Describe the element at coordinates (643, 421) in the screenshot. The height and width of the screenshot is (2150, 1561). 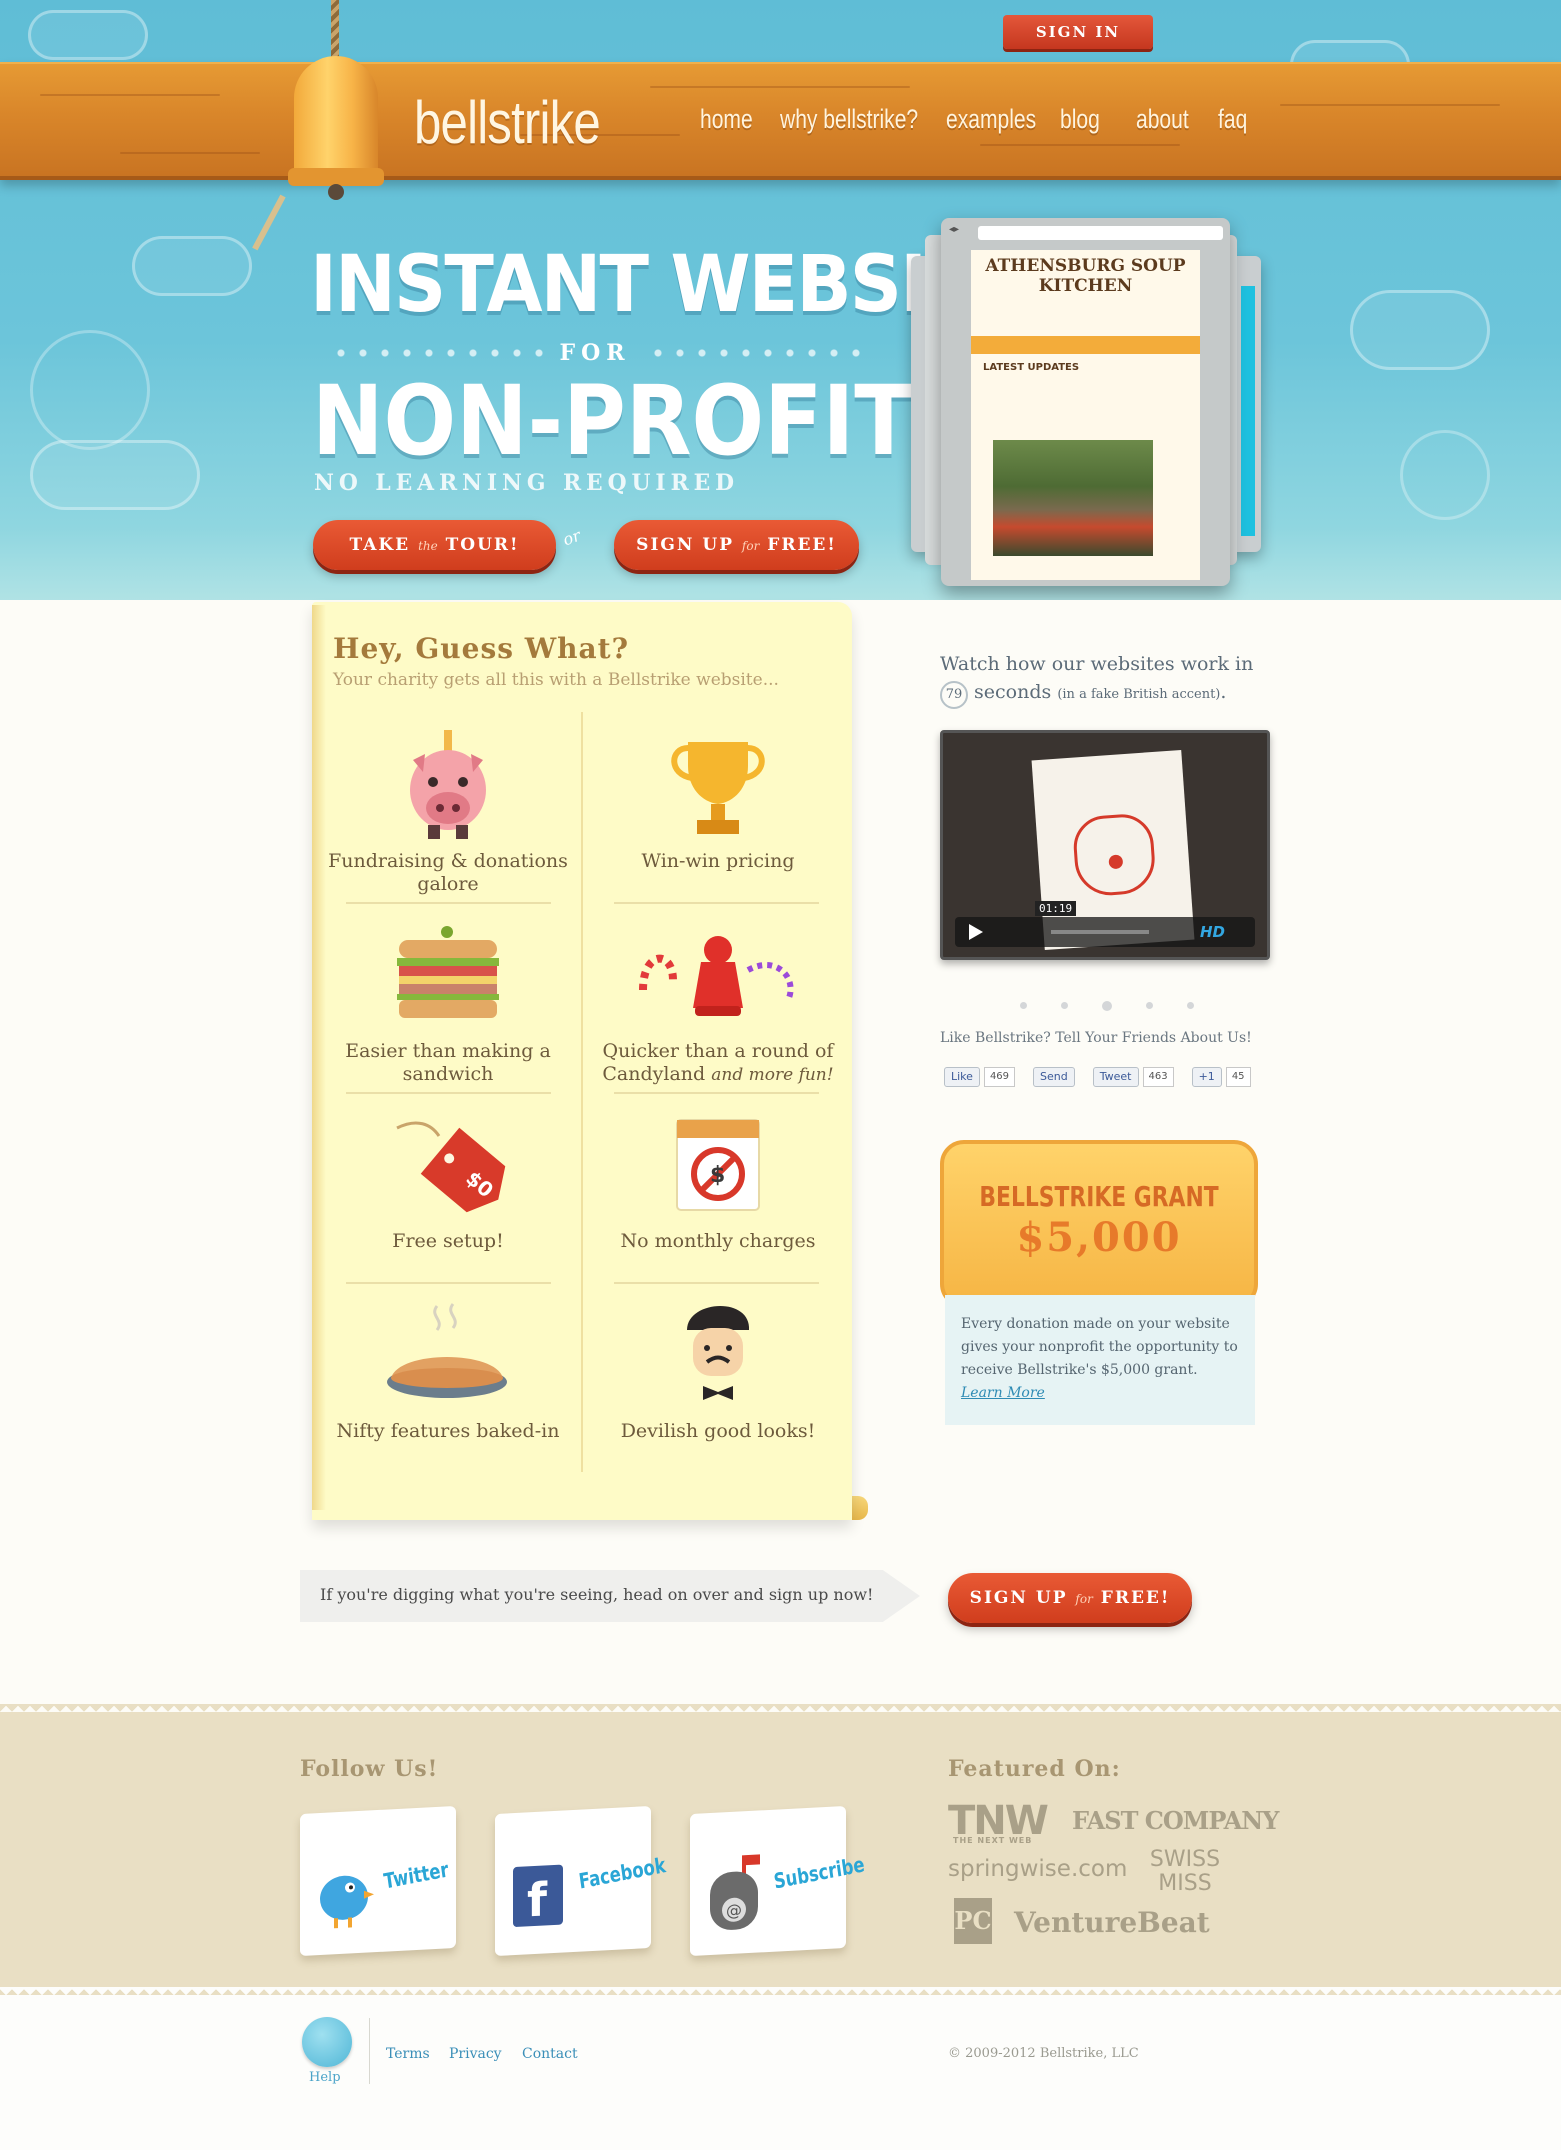
I see `hero-headline-2: NON-PROFITS` at that location.